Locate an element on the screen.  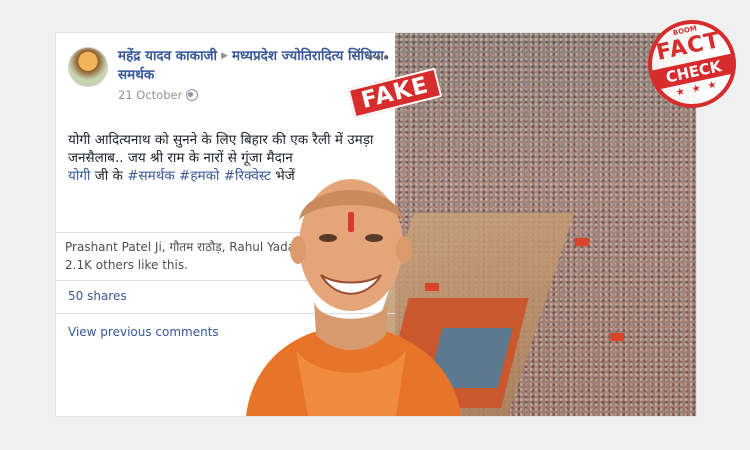
post-meta: 21 October is located at coordinates (158, 95).